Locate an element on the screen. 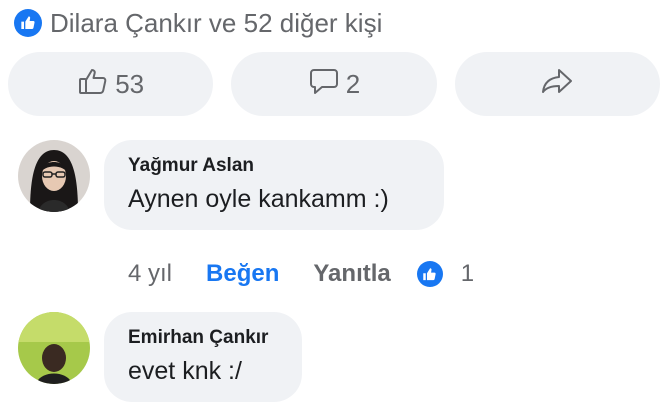  like-icon is located at coordinates (28, 23).